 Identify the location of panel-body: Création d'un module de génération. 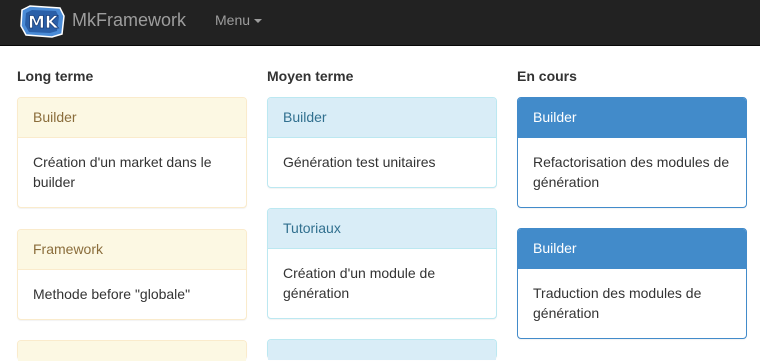
(359, 283).